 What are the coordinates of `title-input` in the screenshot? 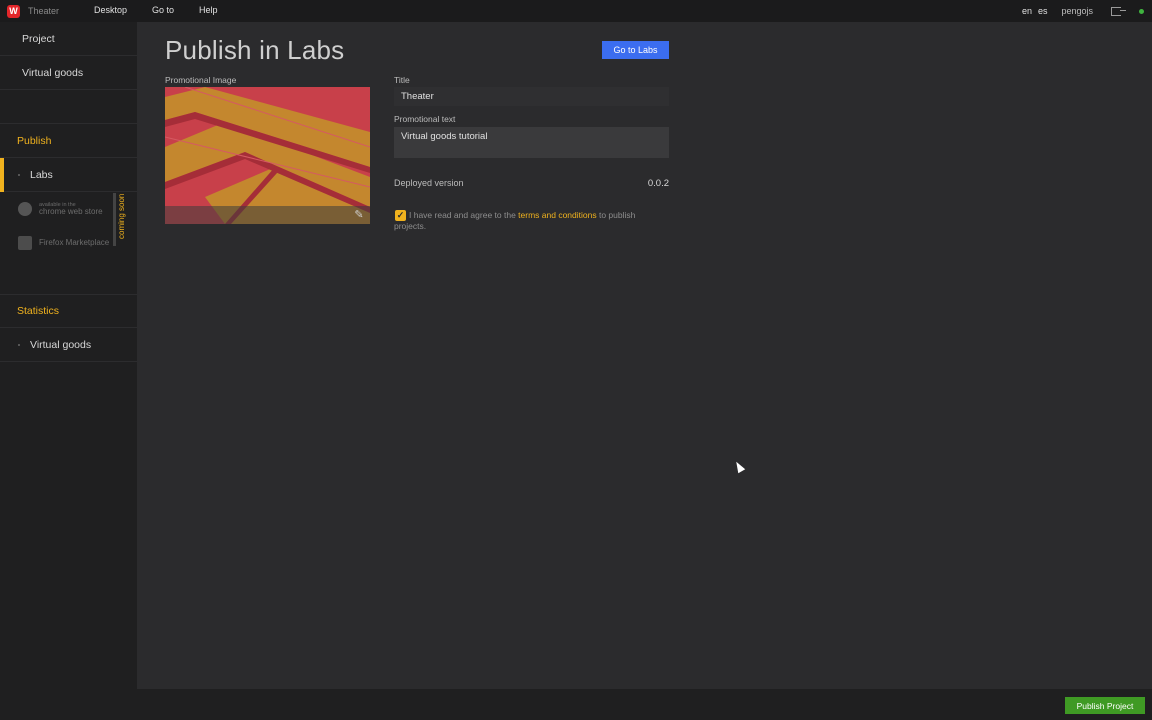 It's located at (531, 96).